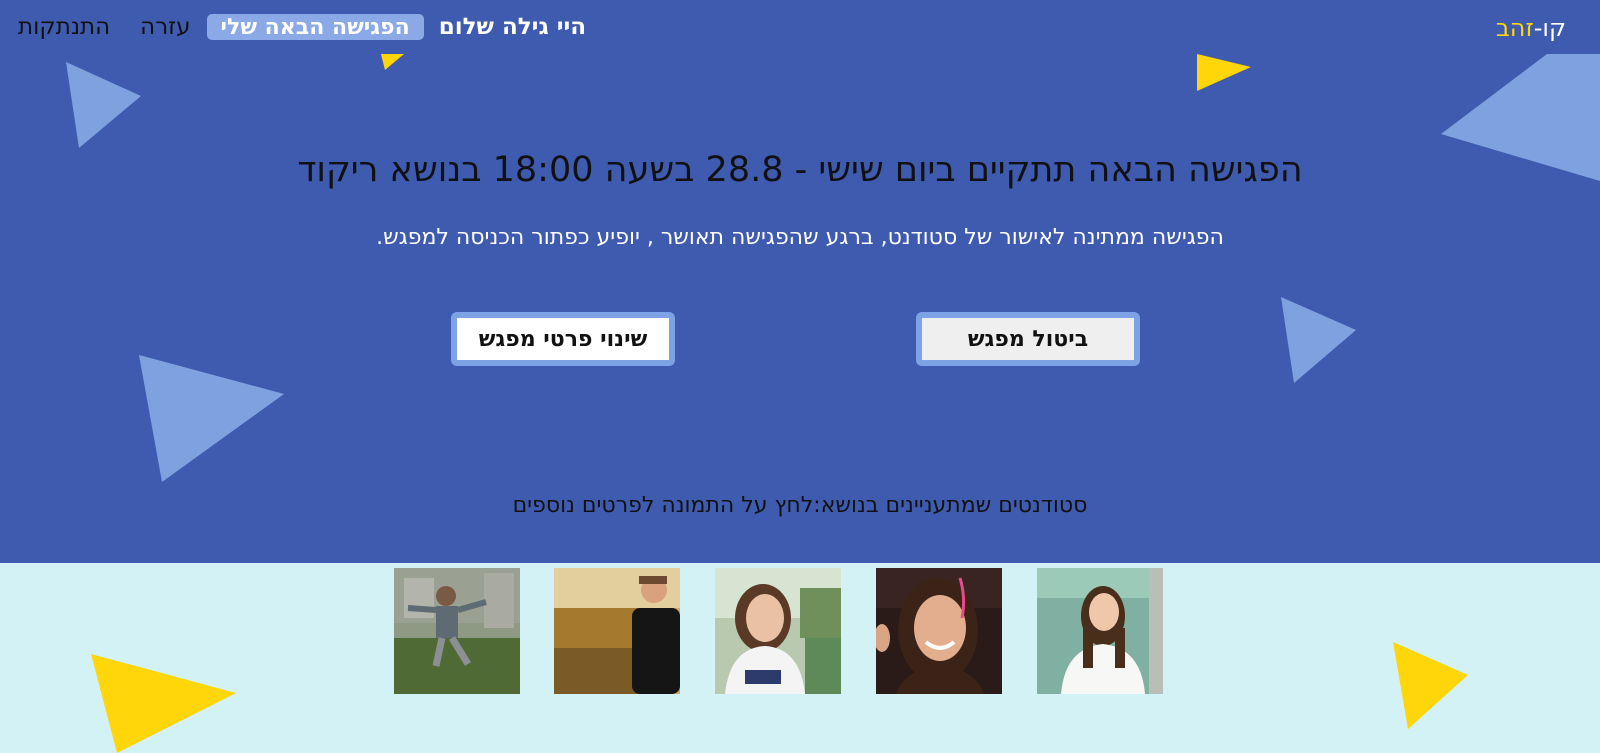 The height and width of the screenshot is (753, 1600). Describe the element at coordinates (1549, 28) in the screenshot. I see `brand-part-1: קו-` at that location.